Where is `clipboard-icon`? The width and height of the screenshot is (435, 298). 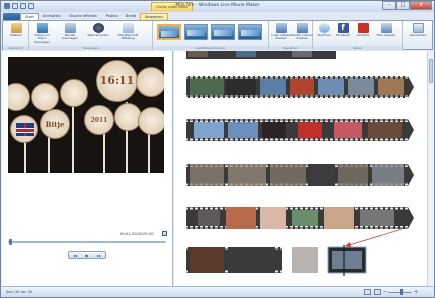
clipboard-icon is located at coordinates (16, 28).